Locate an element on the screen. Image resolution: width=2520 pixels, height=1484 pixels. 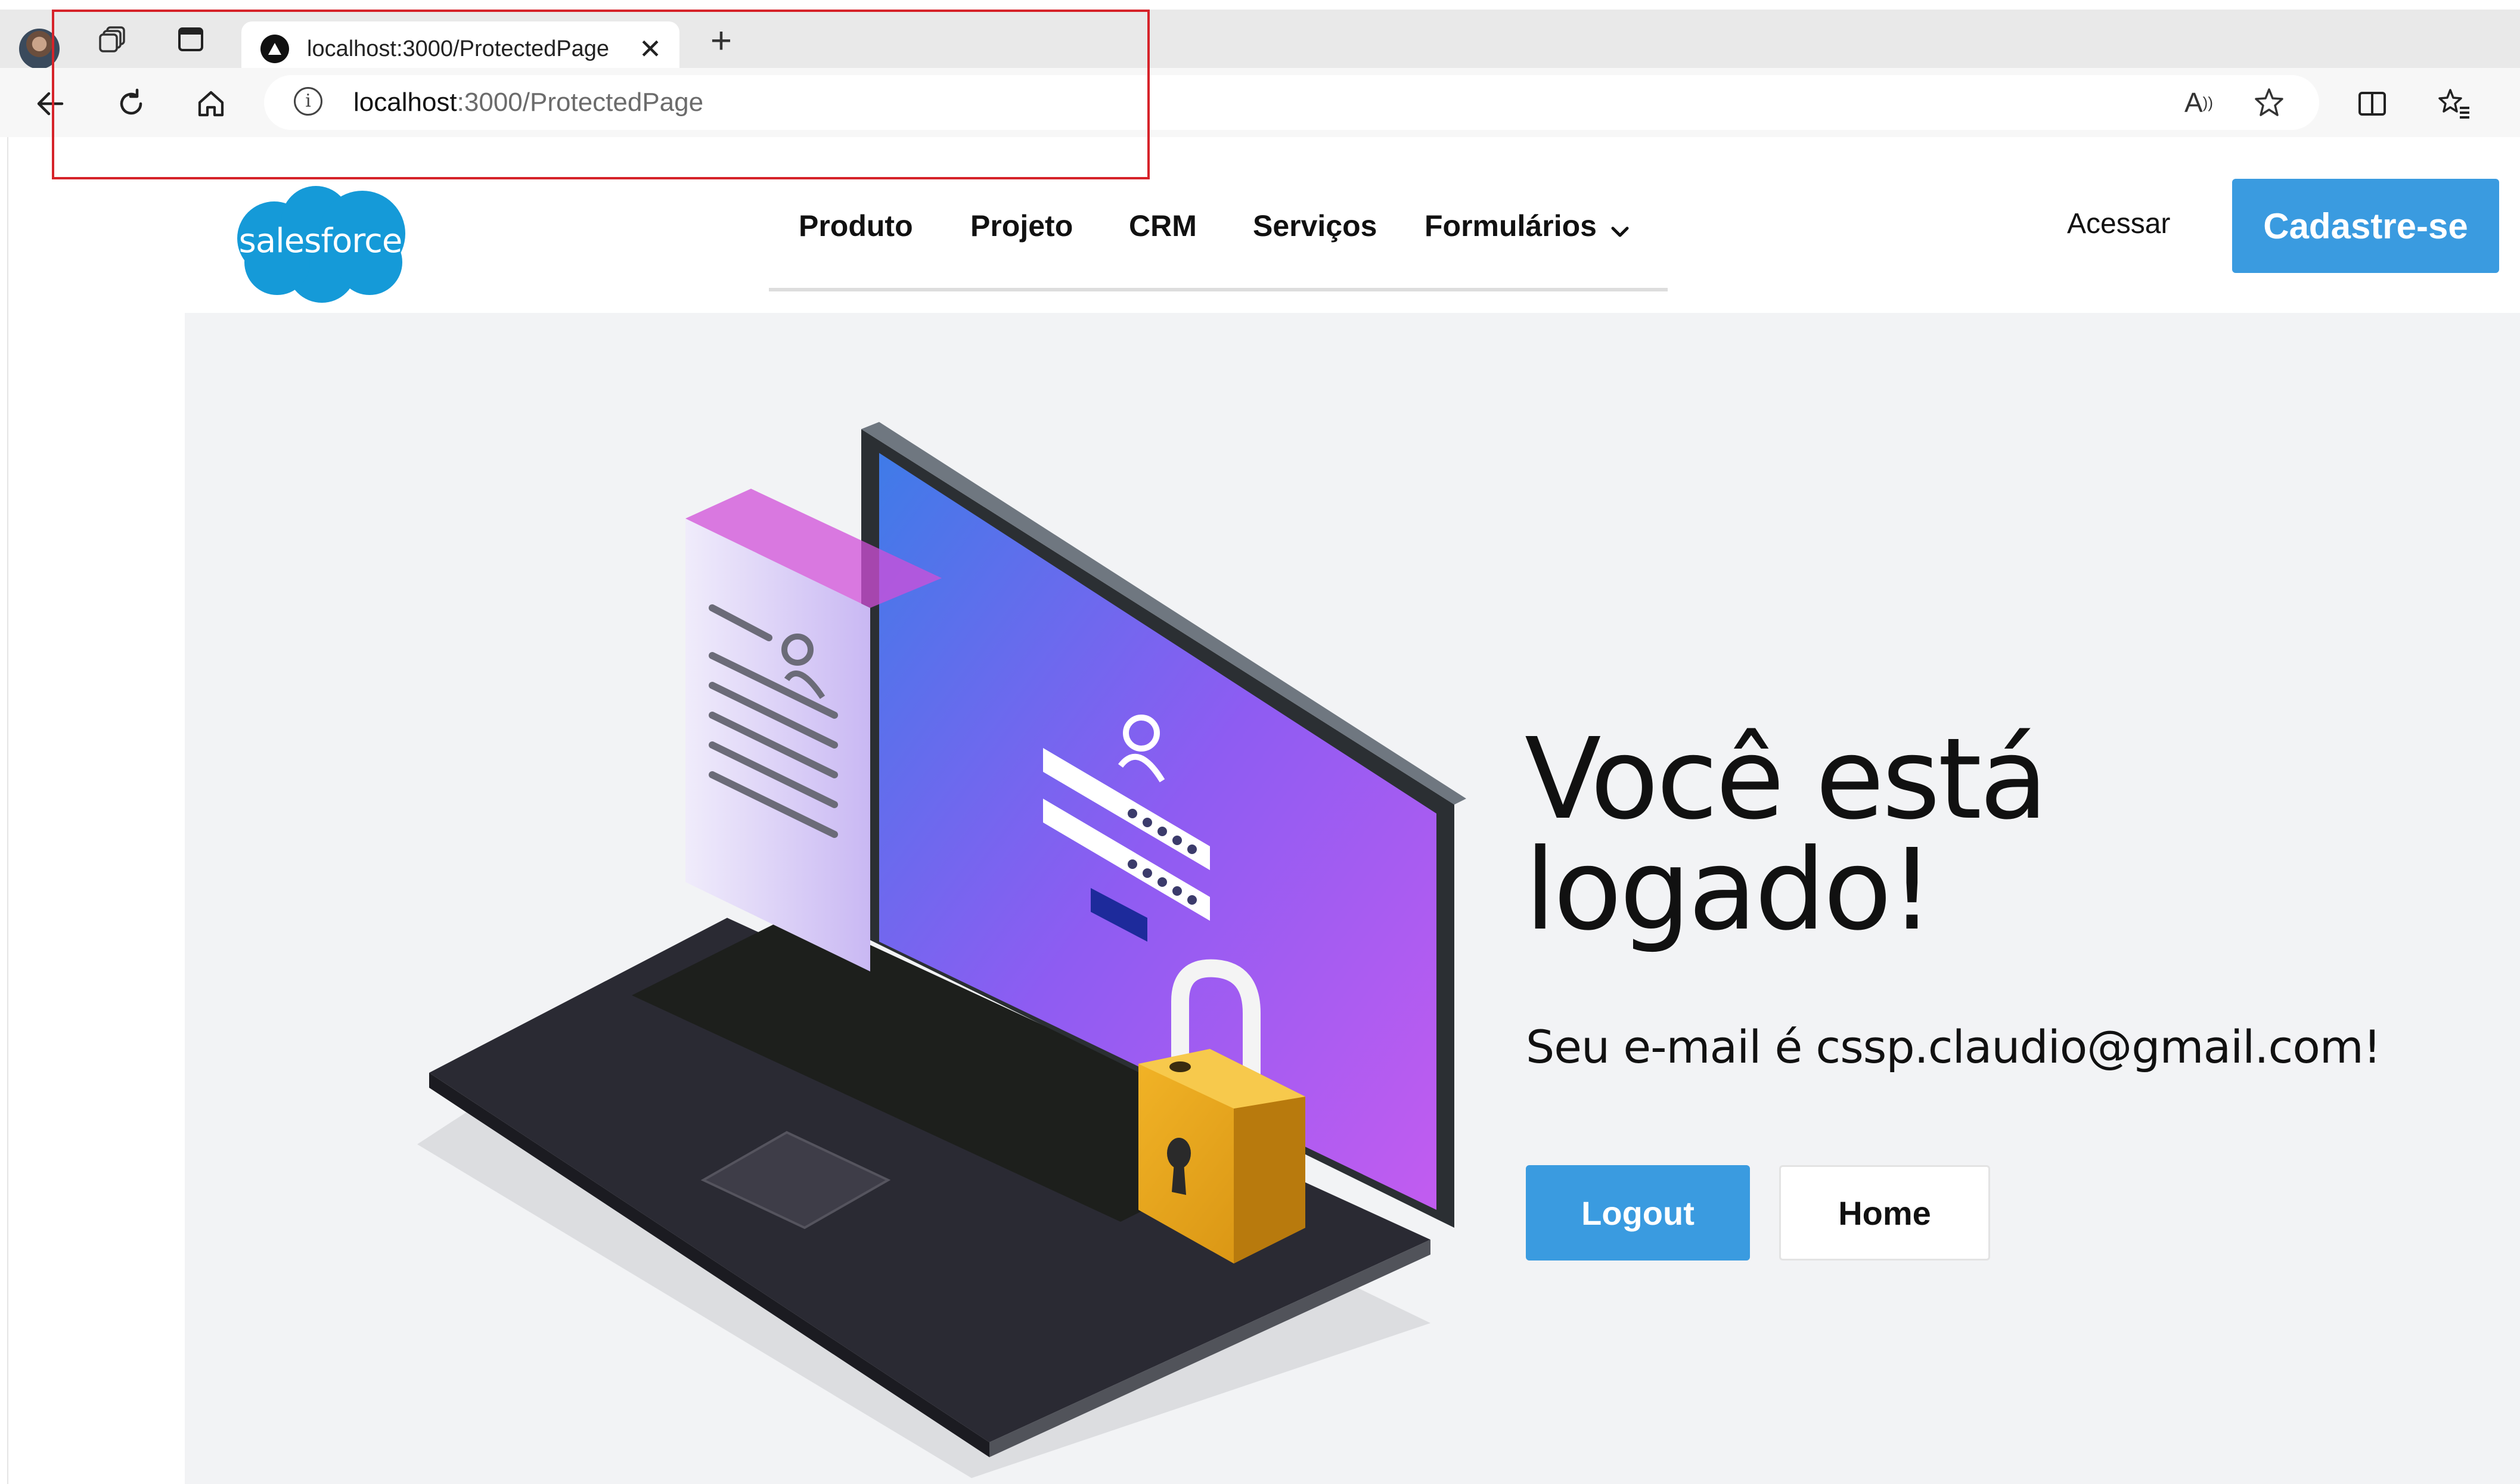
tab-actions-icon is located at coordinates (191, 39).